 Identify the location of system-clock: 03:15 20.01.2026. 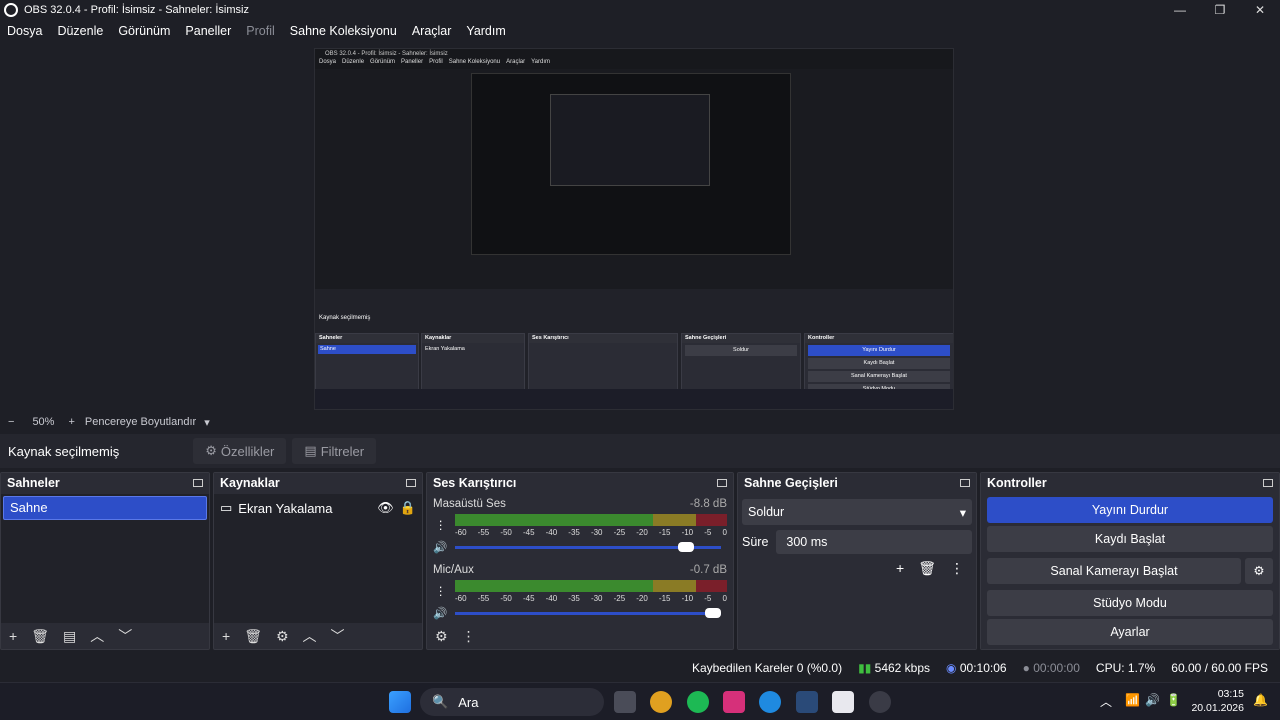
(1217, 701).